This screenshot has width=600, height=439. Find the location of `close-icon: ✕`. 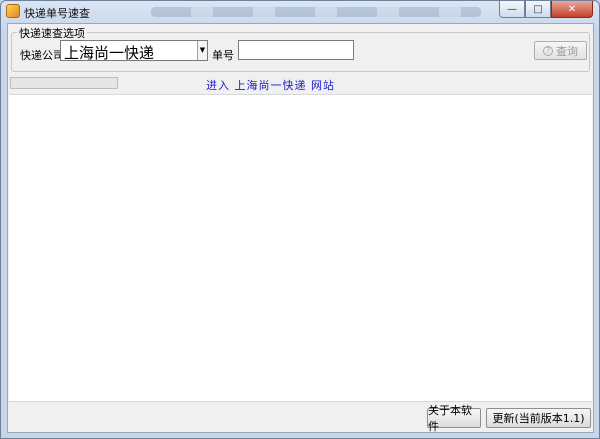

close-icon: ✕ is located at coordinates (572, 9).